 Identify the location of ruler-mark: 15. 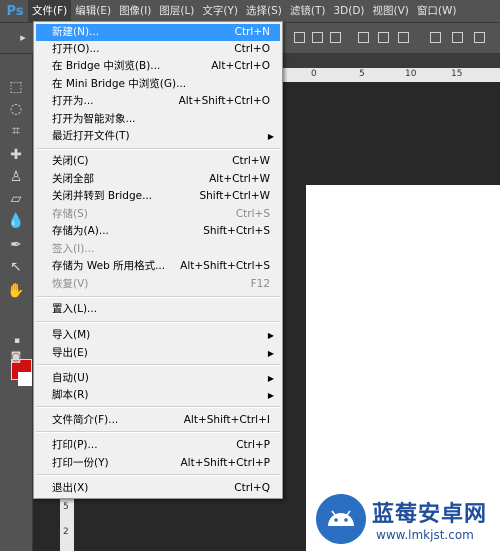
(457, 74).